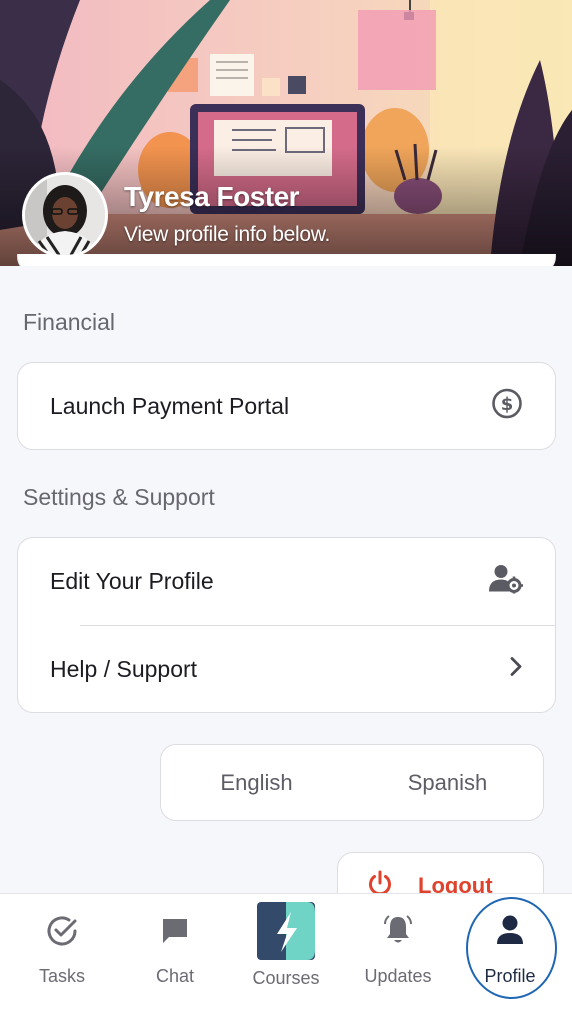 This screenshot has width=572, height=1015. What do you see at coordinates (286, 933) in the screenshot?
I see `bolt-logo-icon` at bounding box center [286, 933].